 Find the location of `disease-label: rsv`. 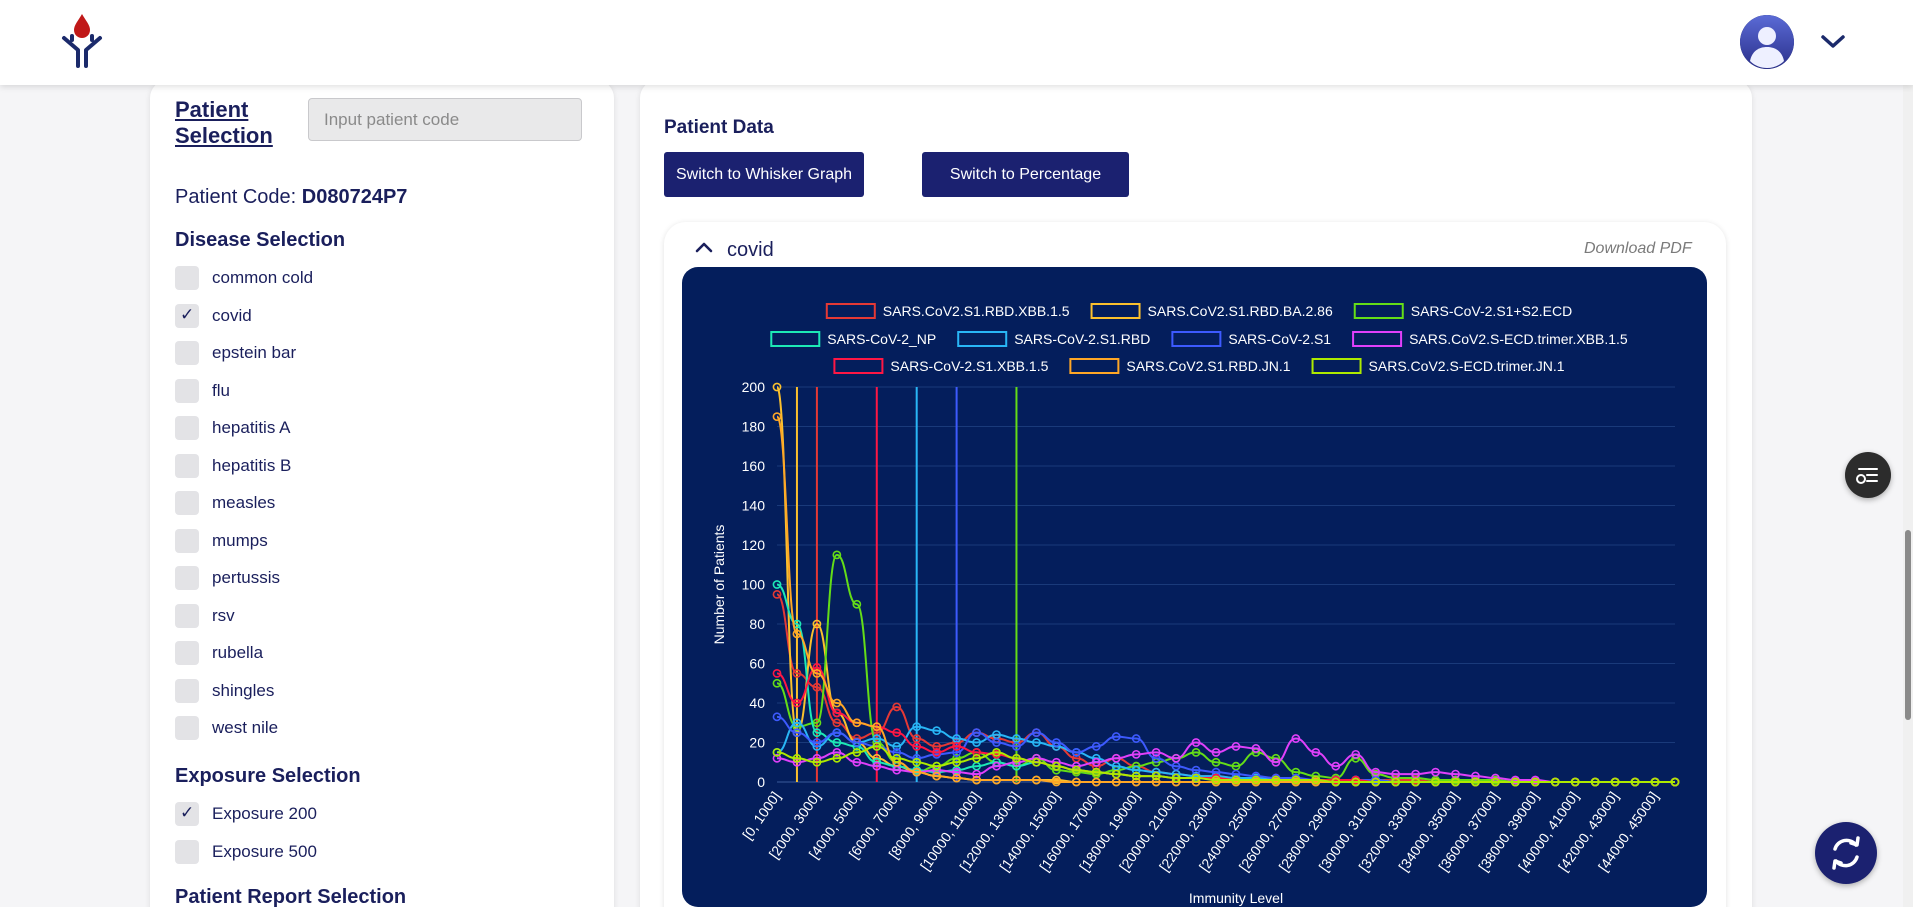

disease-label: rsv is located at coordinates (223, 615).